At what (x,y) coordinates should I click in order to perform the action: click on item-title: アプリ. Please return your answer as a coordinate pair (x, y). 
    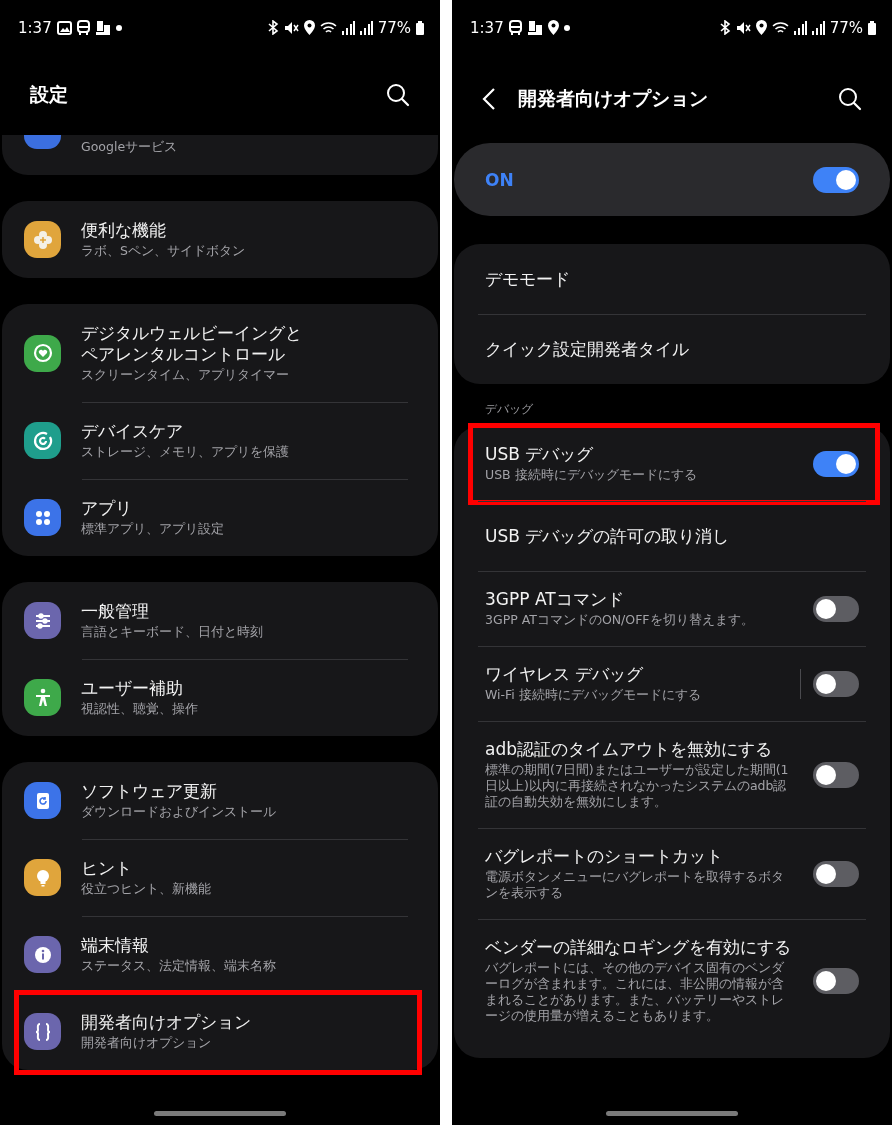
    Looking at the image, I should click on (107, 508).